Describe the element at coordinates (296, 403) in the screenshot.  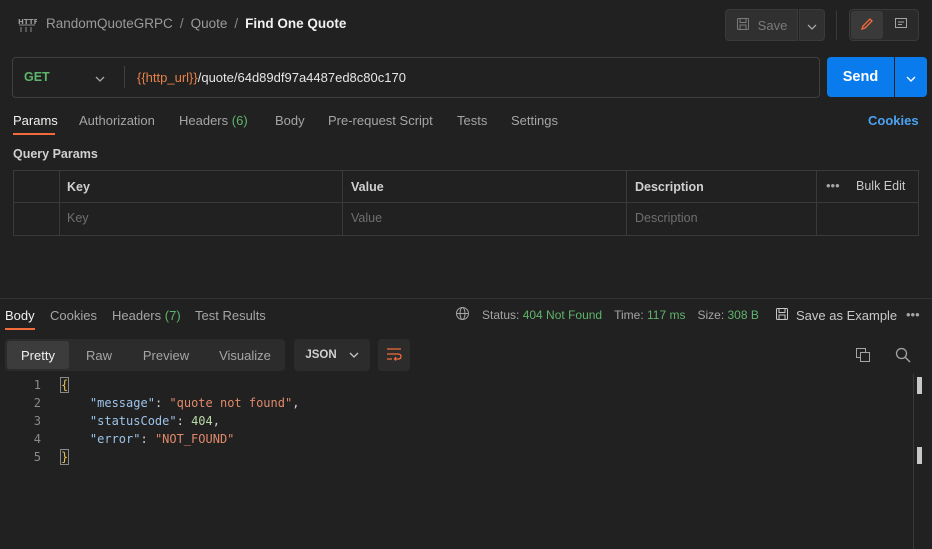
I see `json-trail: ,` at that location.